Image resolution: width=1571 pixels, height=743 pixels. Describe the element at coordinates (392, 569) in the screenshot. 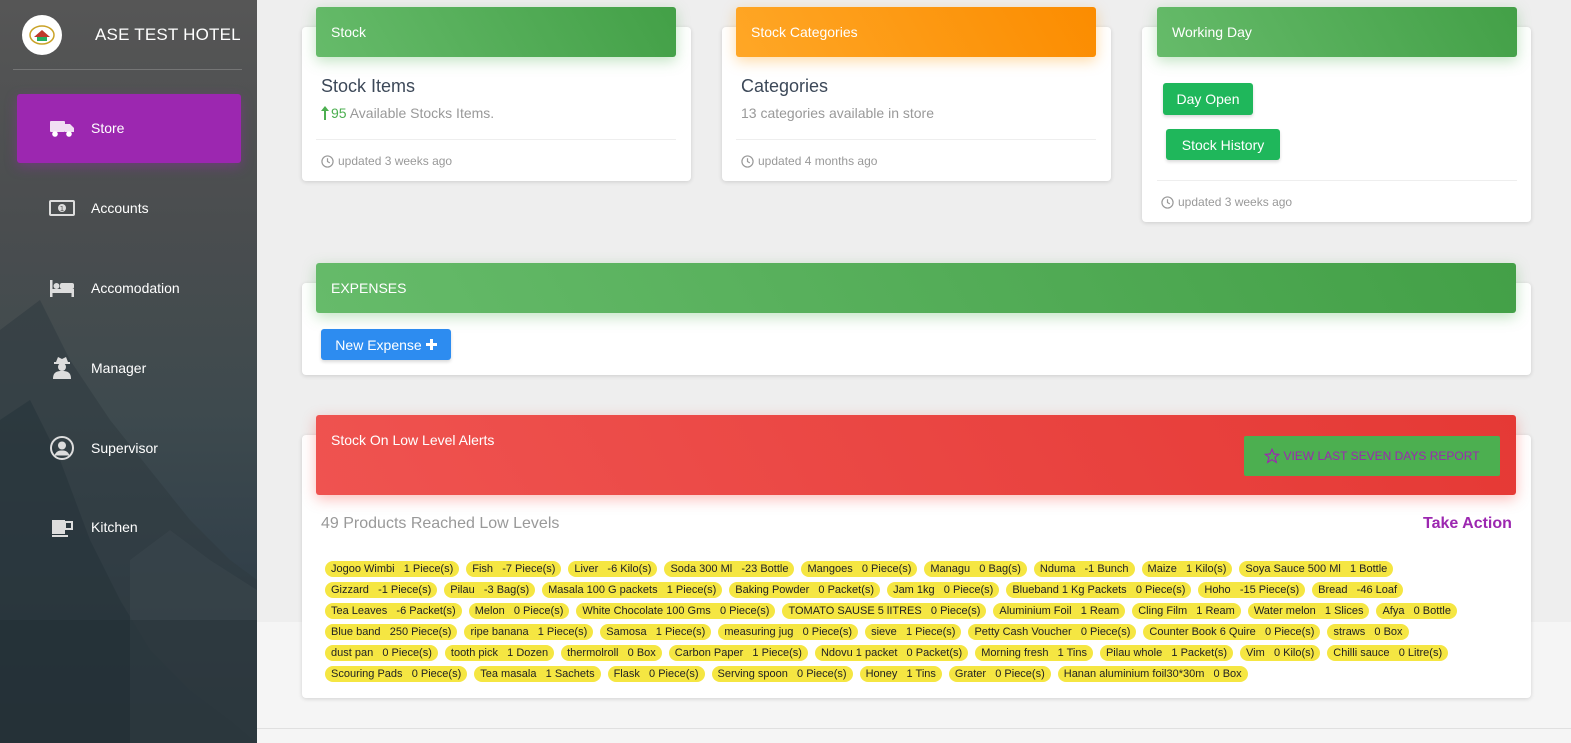

I see `low-stock-tag: Jogoo Wimbi 1 Piece(s)` at that location.